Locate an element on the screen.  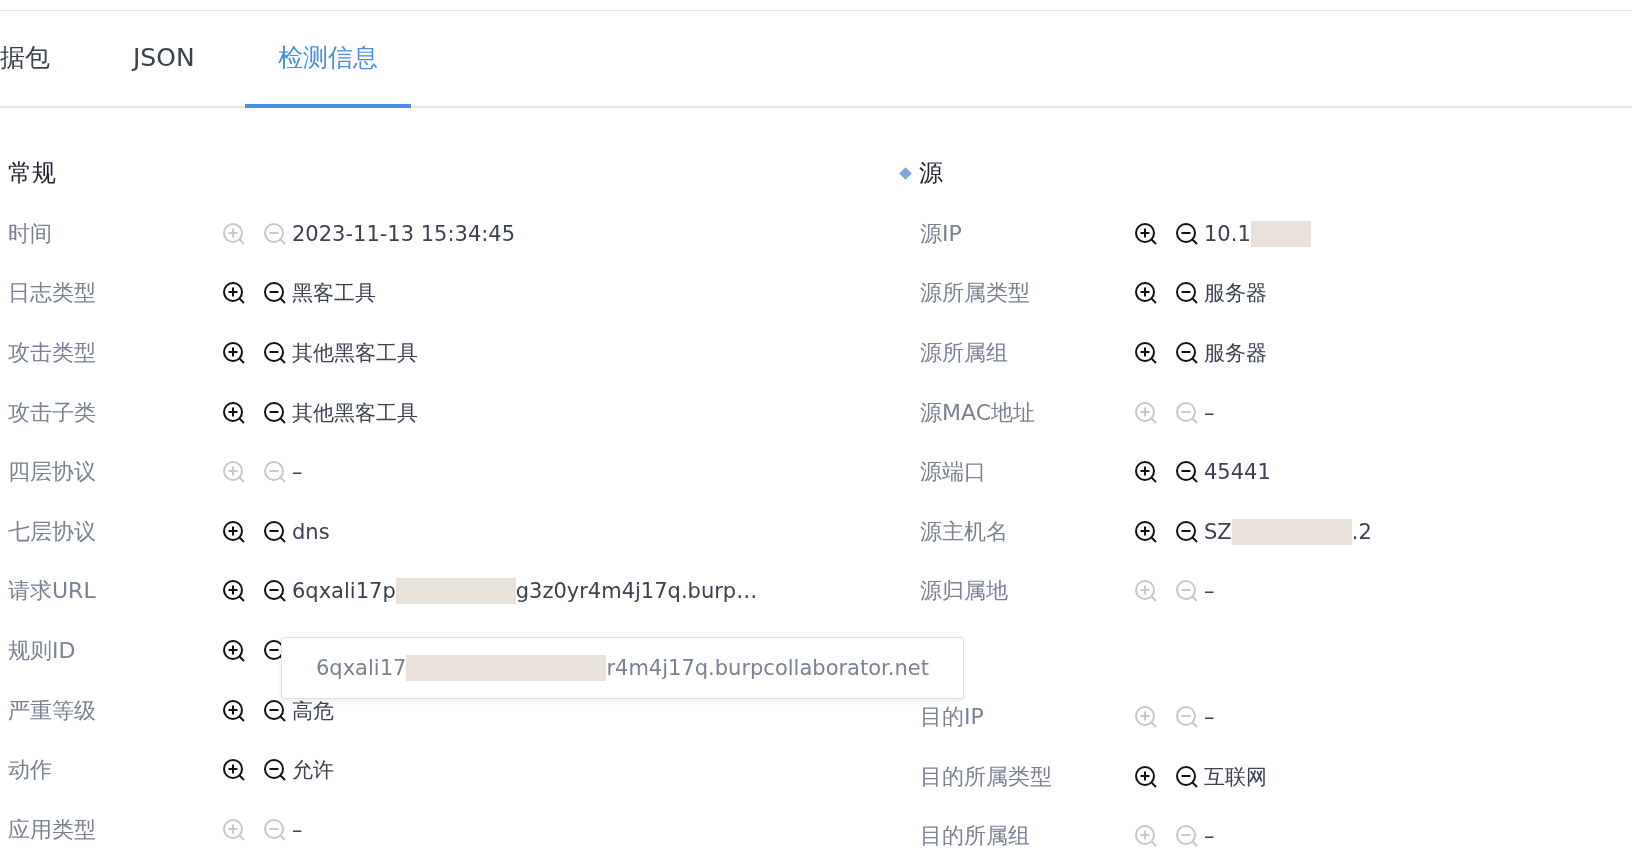
field-label: 应用类型 is located at coordinates (52, 829).